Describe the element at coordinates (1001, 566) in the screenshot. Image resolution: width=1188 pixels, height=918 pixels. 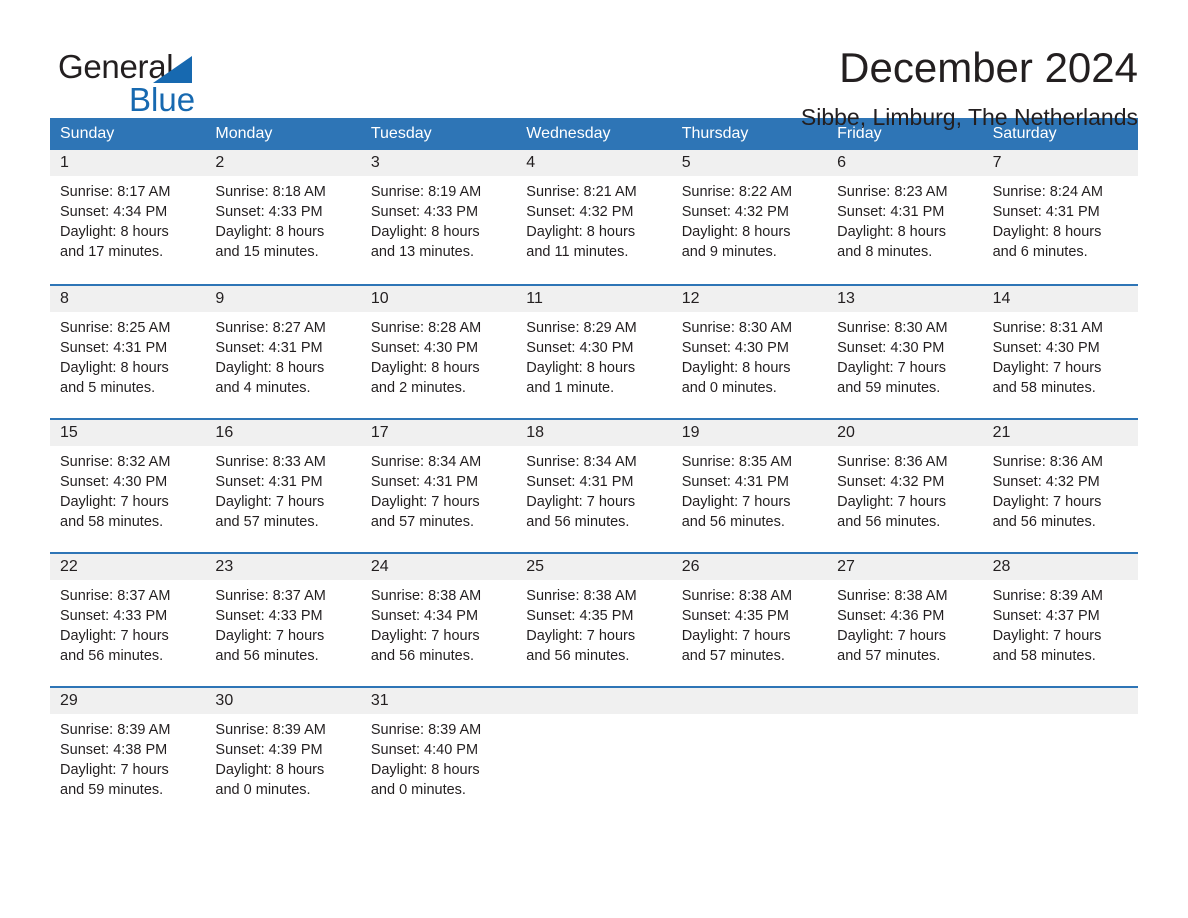
I see `day-number: 28` at that location.